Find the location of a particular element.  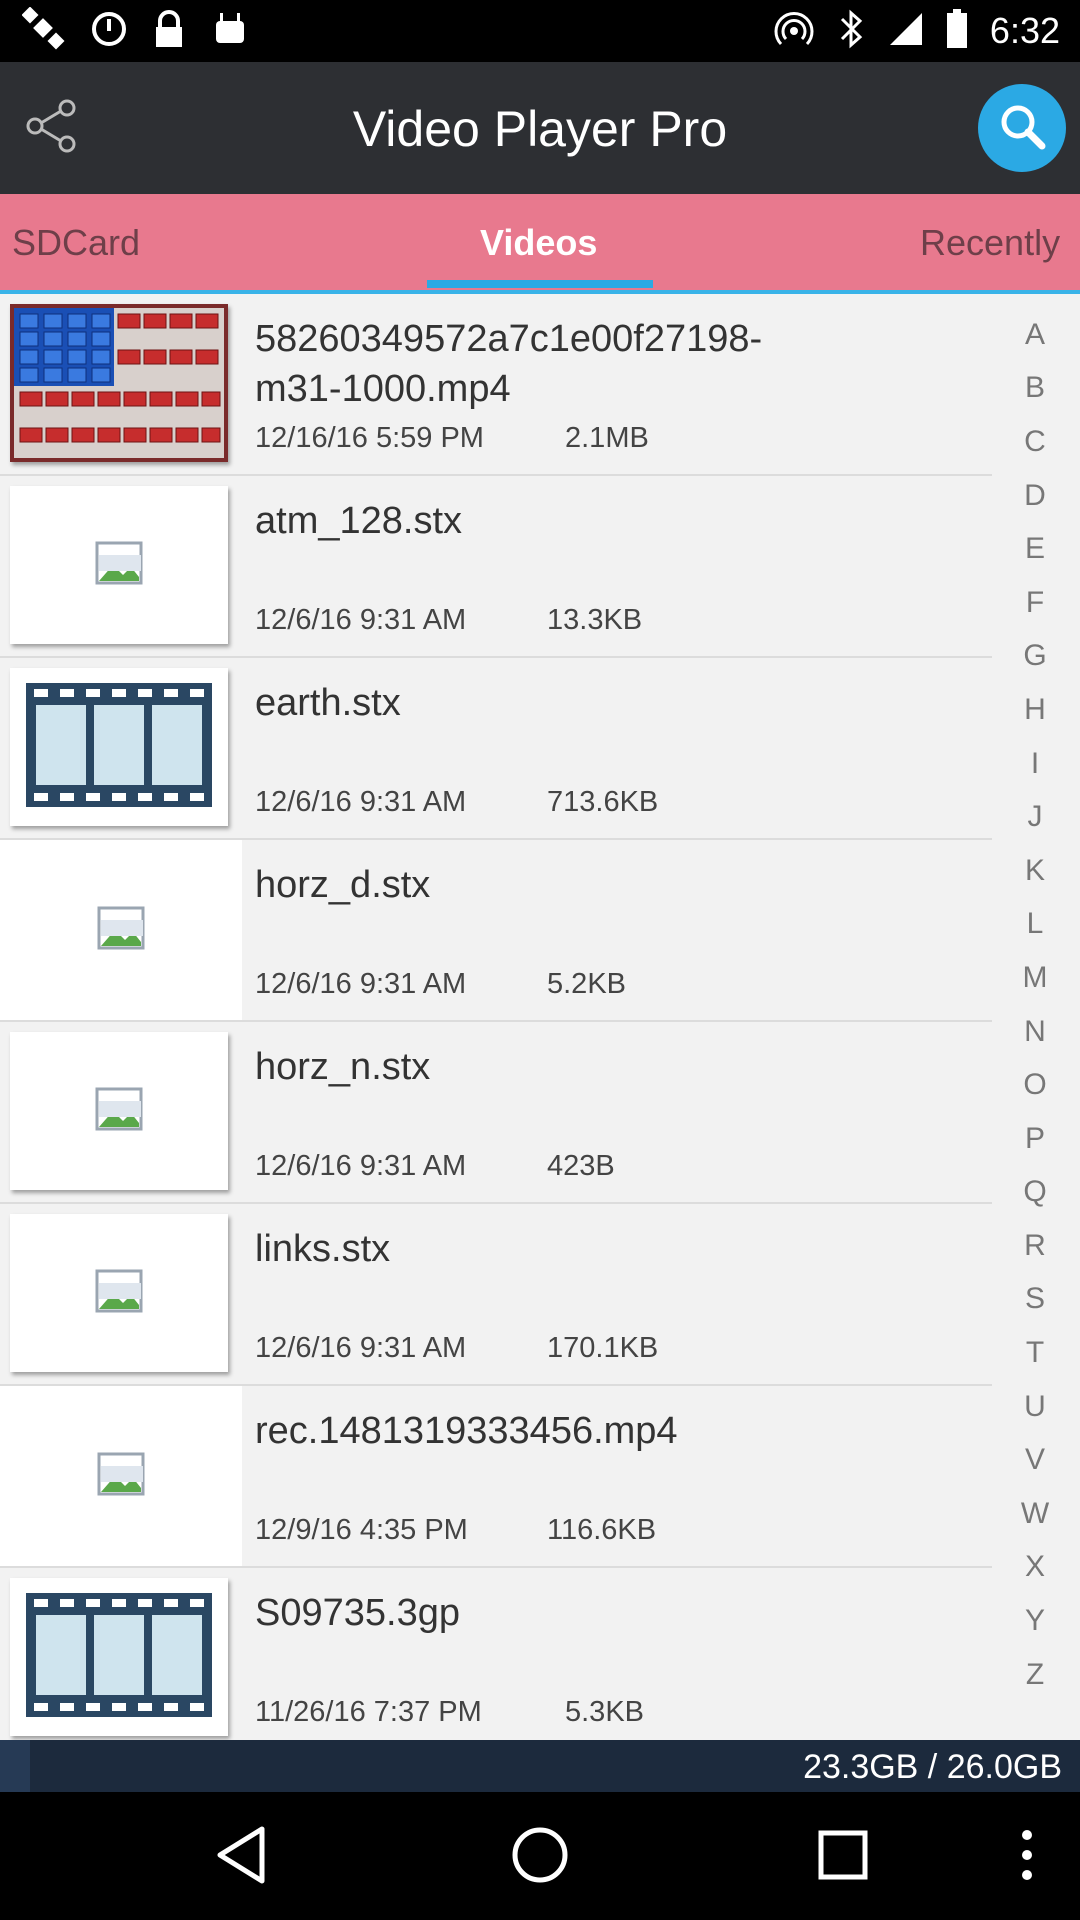

alpha-letter-j: J is located at coordinates (1035, 817).